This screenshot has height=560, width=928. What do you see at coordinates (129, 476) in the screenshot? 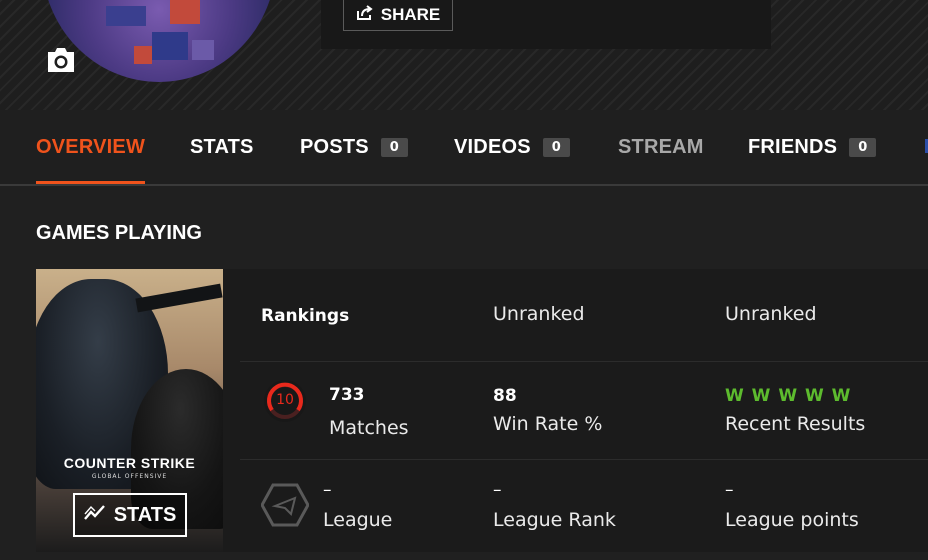
I see `game-logo-subtitle: GLOBAL OFFENSIVE` at bounding box center [129, 476].